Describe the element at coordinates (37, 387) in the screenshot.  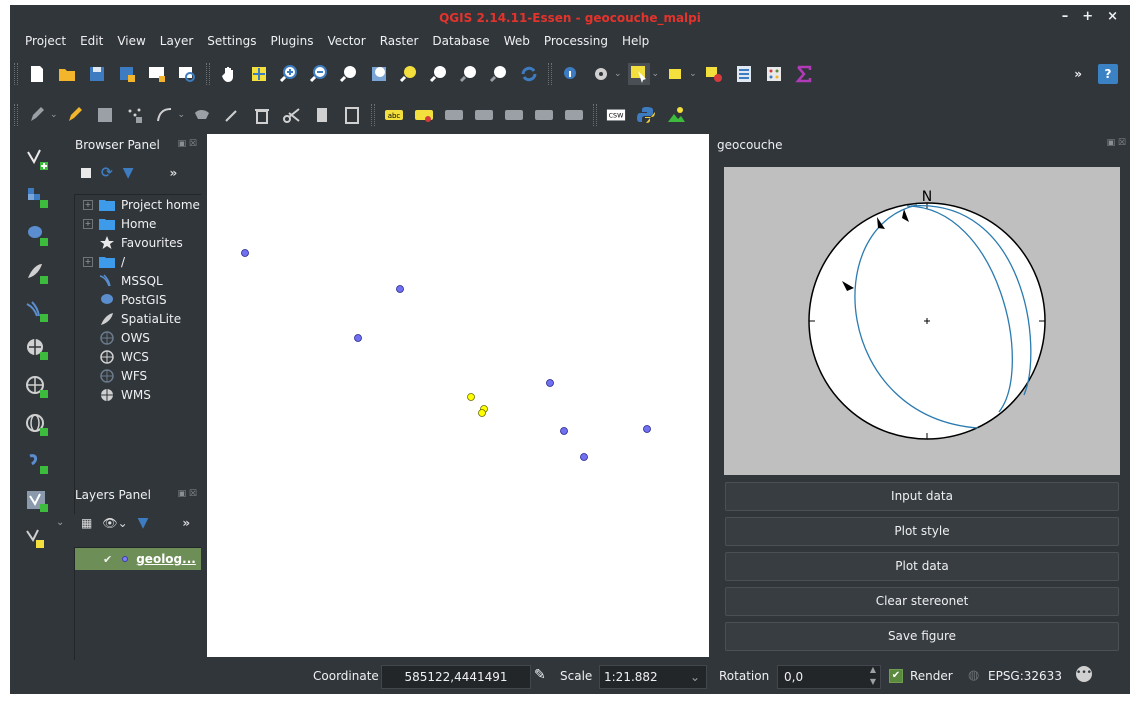
I see `add-wcs-layer-icon` at that location.